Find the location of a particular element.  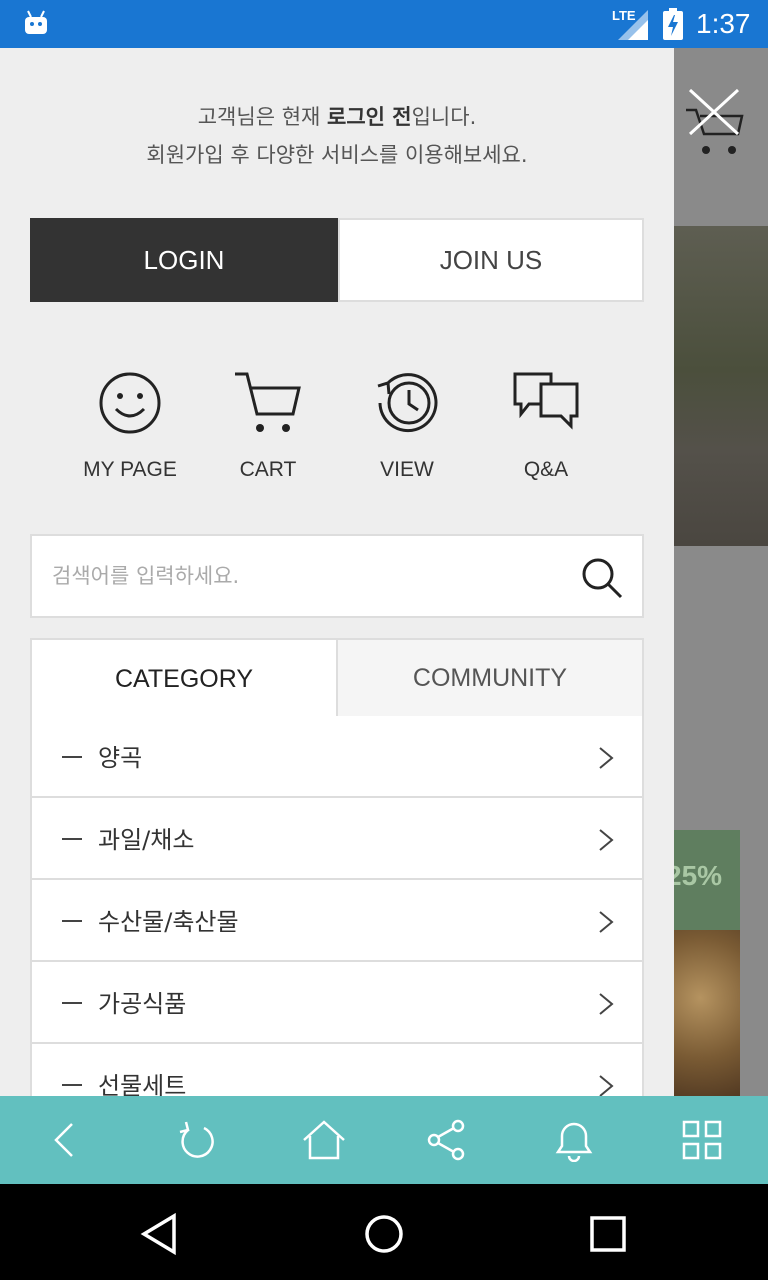

grid-menu-icon is located at coordinates (702, 1140).